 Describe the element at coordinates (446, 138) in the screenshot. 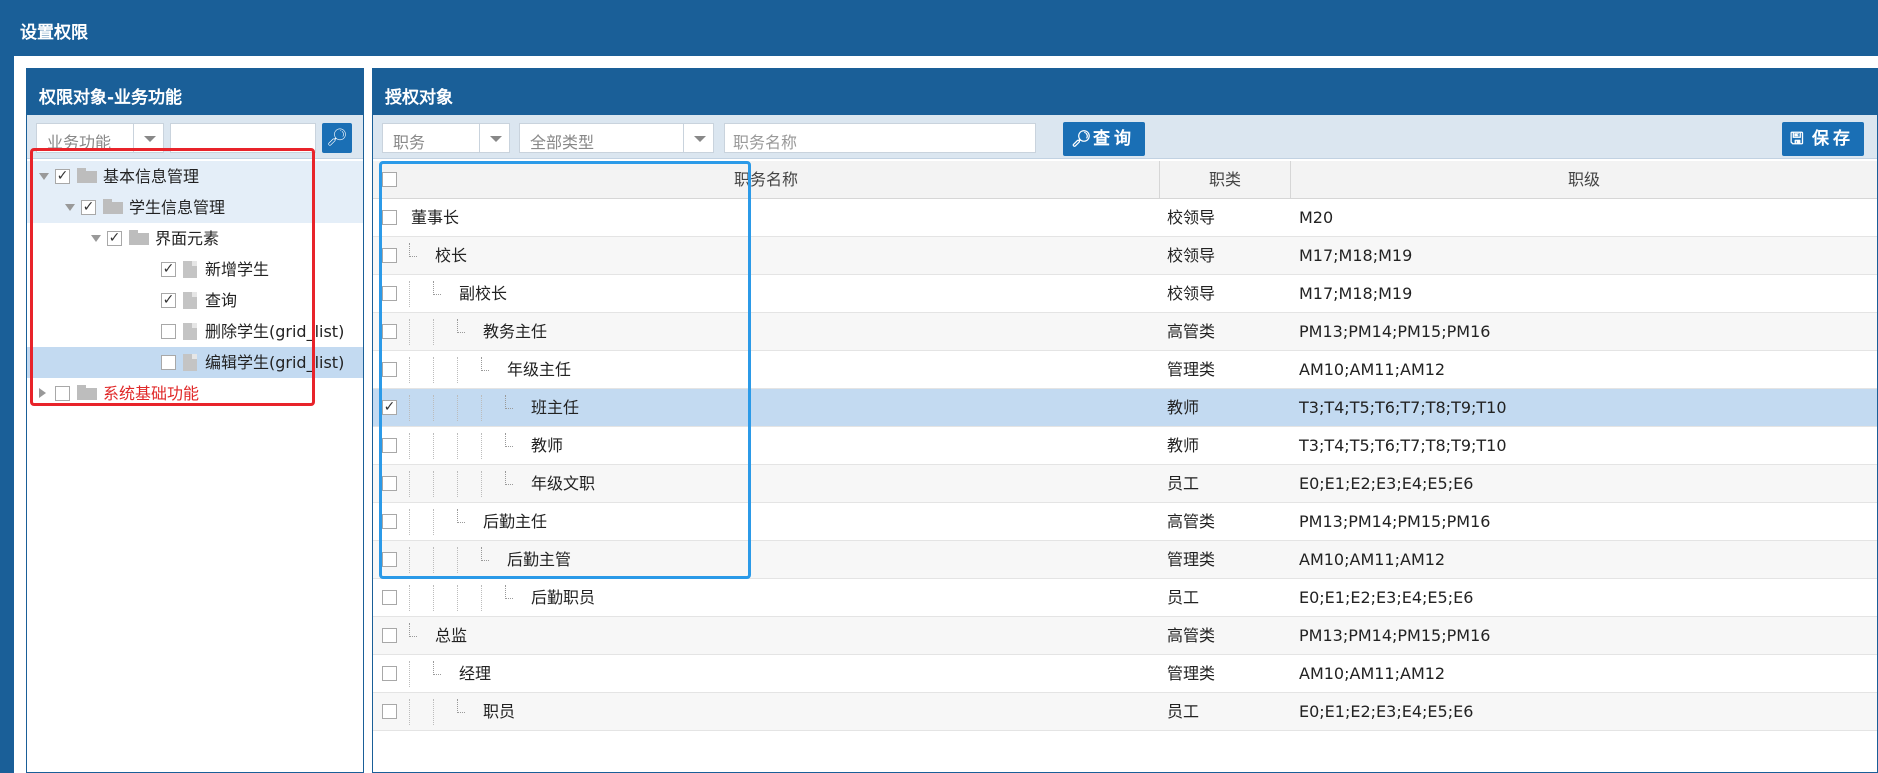

I see `position-select: 职务` at that location.